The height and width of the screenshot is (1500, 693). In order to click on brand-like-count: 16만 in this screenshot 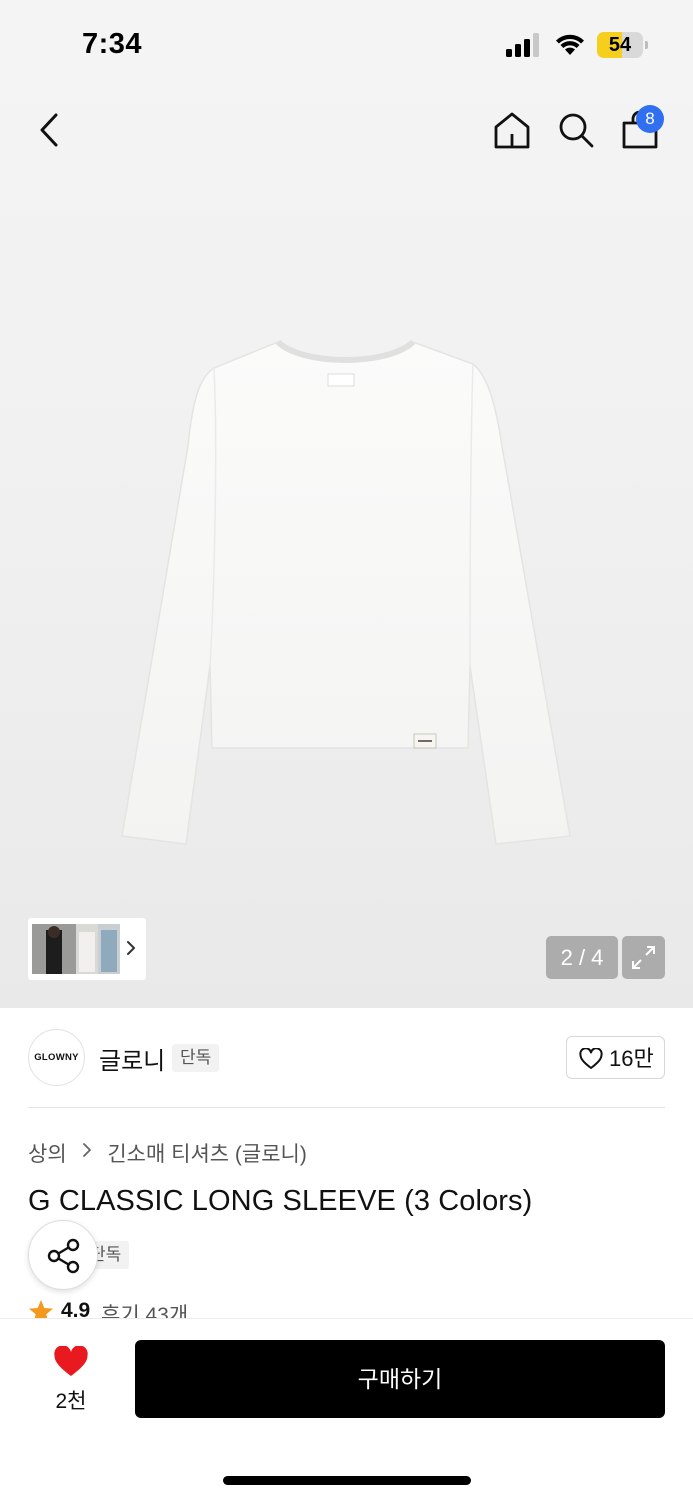, I will do `click(631, 1058)`.